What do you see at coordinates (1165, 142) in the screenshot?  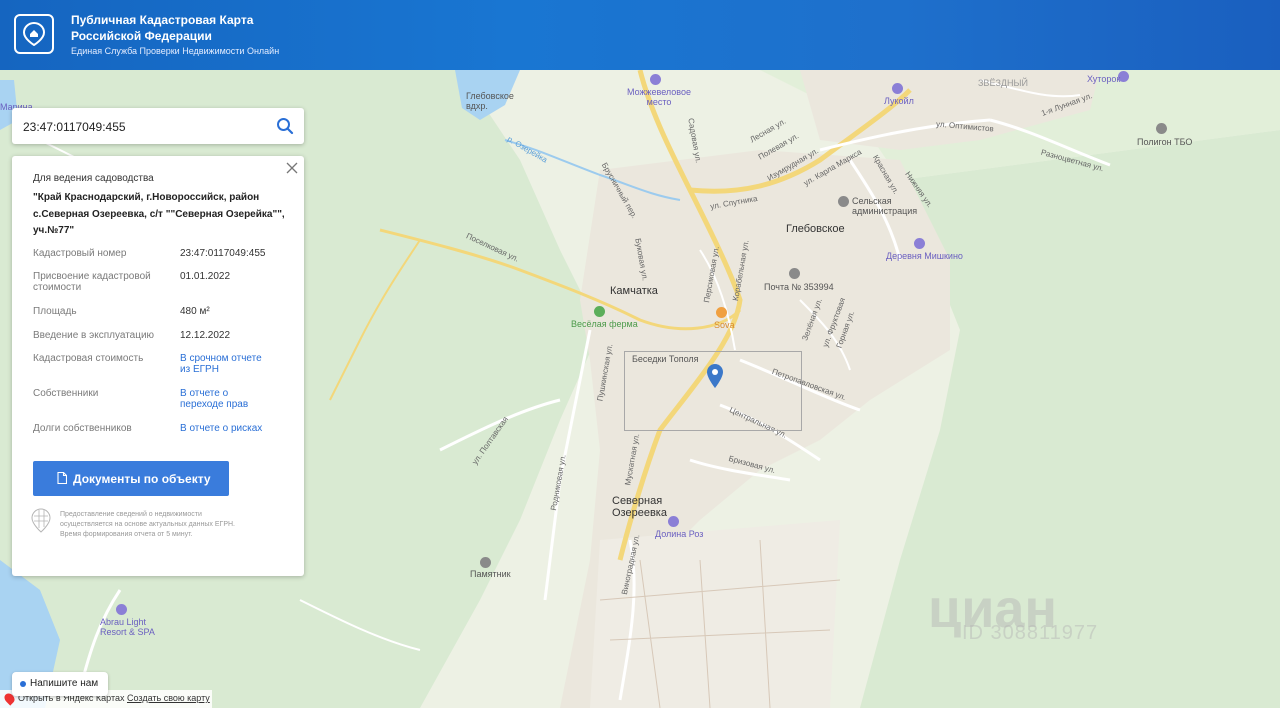 I see `map-label-poligon: Полигон ТБО` at bounding box center [1165, 142].